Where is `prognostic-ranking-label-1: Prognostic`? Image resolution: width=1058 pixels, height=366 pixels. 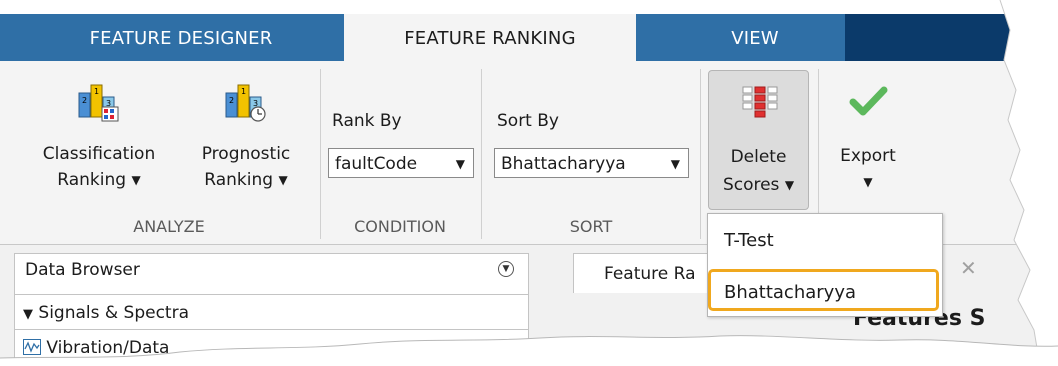 prognostic-ranking-label-1: Prognostic is located at coordinates (246, 154).